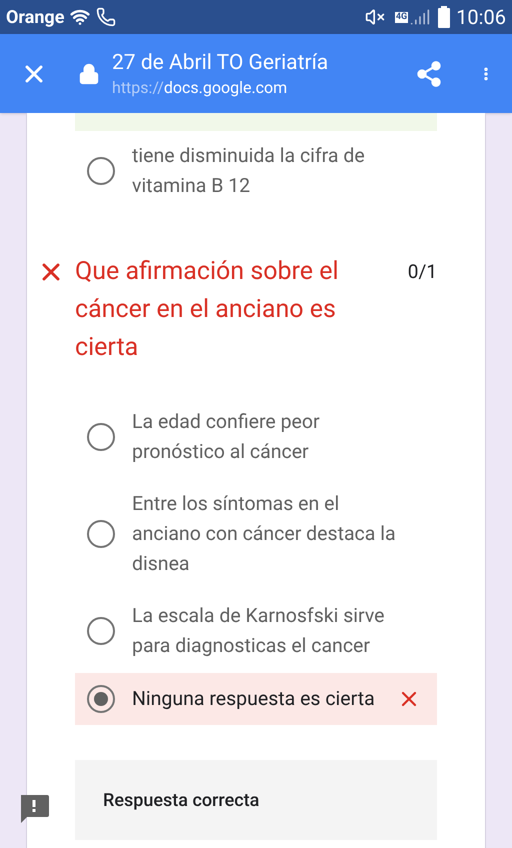 This screenshot has width=512, height=848. I want to click on lock-icon, so click(89, 74).